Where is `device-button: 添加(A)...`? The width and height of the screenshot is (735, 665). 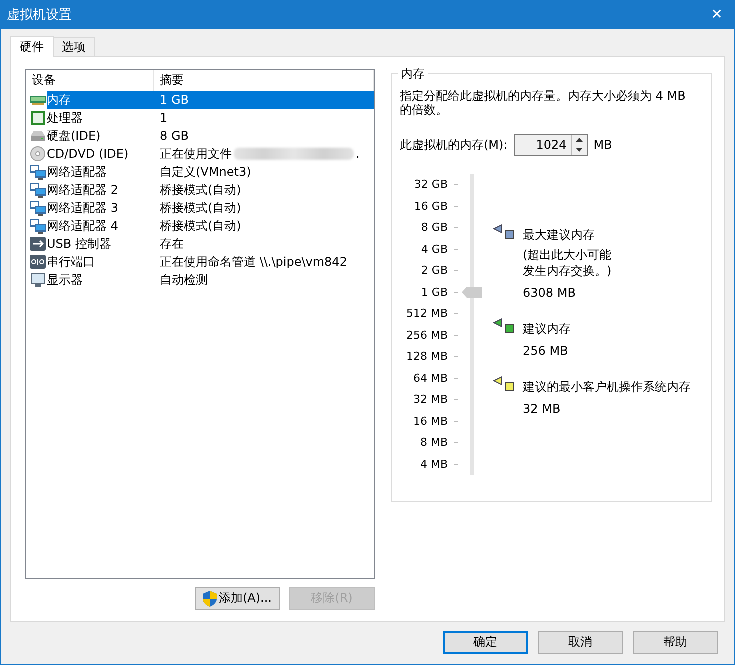 device-button: 添加(A)... is located at coordinates (237, 598).